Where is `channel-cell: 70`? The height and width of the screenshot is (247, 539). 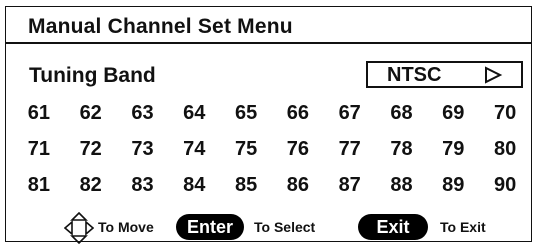 channel-cell: 70 is located at coordinates (505, 113).